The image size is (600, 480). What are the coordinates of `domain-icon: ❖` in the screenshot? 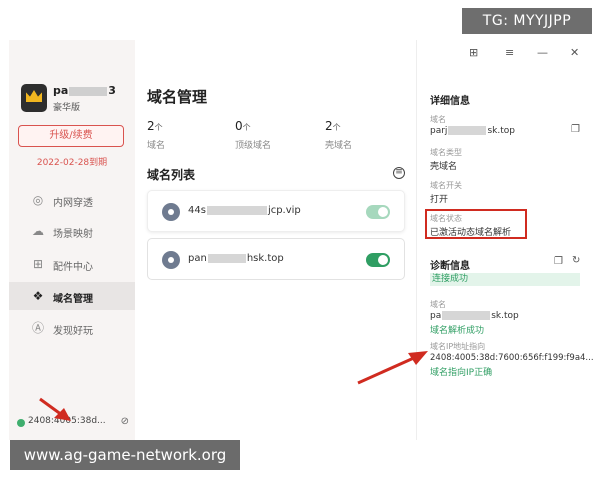 It's located at (38, 296).